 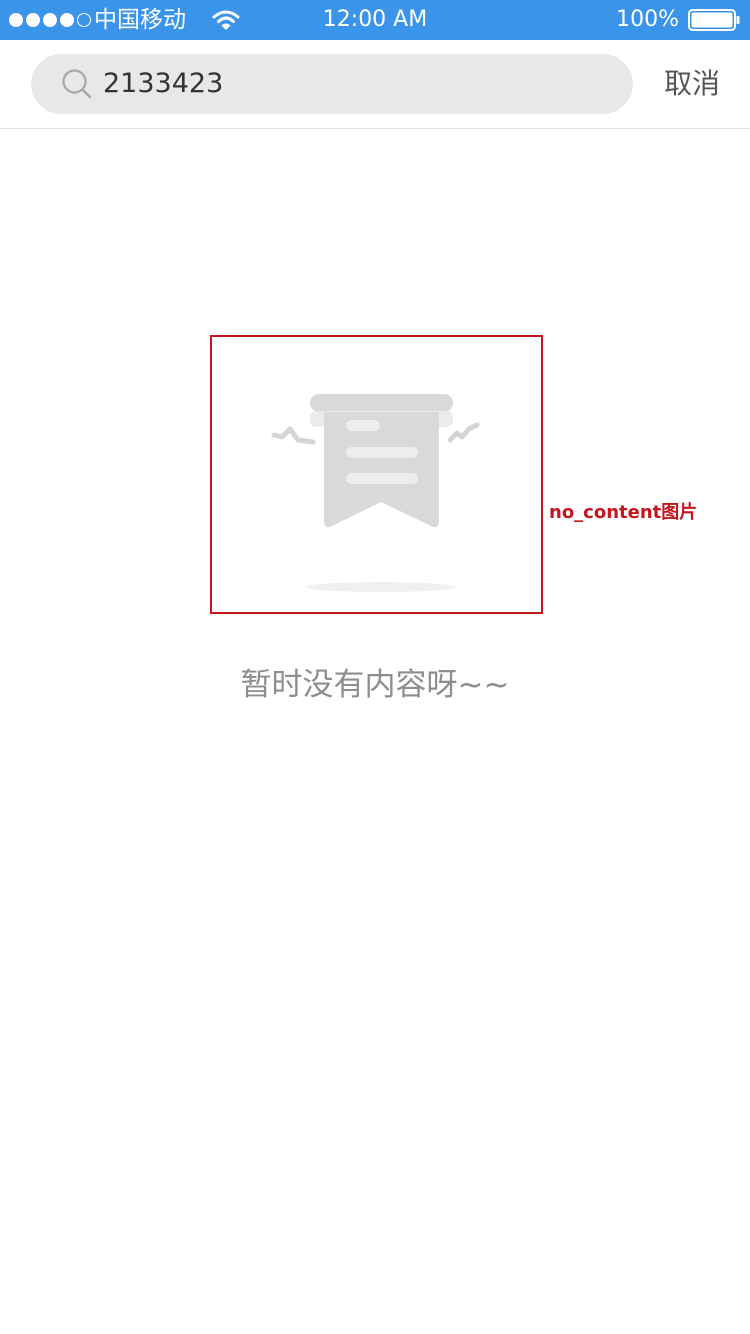 What do you see at coordinates (375, 685) in the screenshot?
I see `empty-state-message: 暂时没有内容呀~~` at bounding box center [375, 685].